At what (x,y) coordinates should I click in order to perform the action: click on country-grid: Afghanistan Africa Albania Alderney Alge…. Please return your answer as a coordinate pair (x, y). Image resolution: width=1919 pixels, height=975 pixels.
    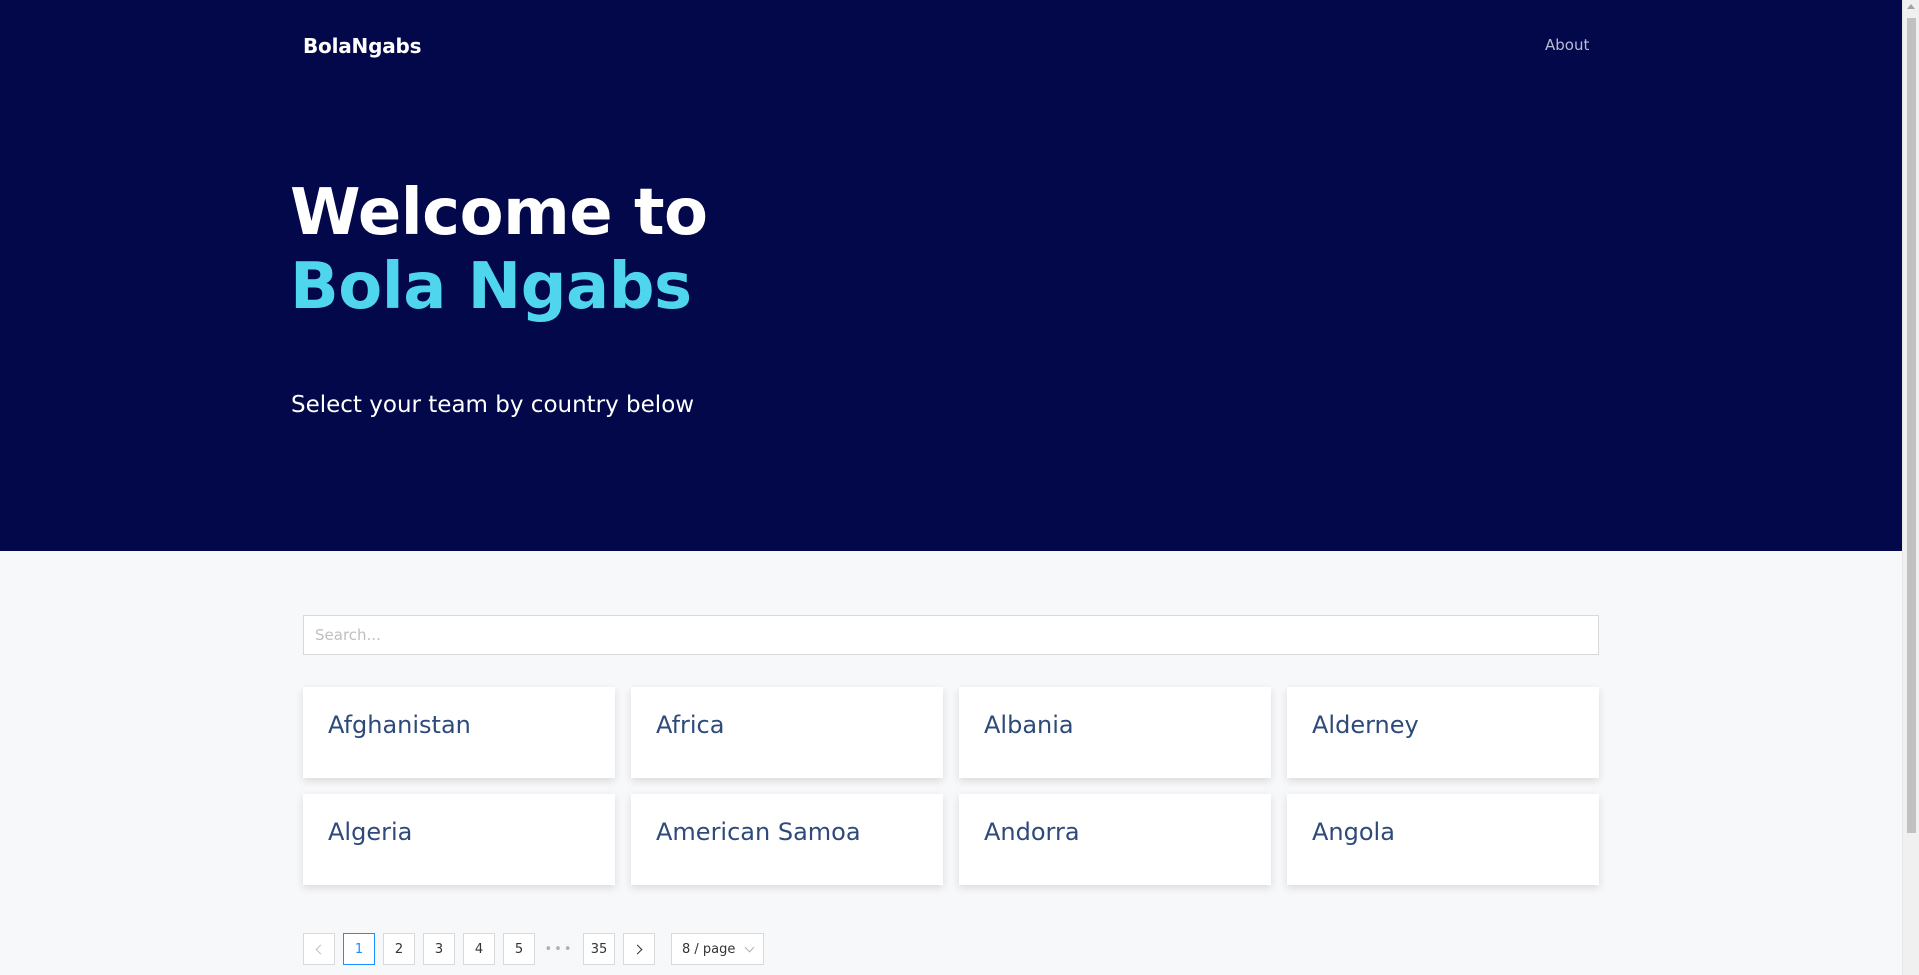
    Looking at the image, I should click on (951, 786).